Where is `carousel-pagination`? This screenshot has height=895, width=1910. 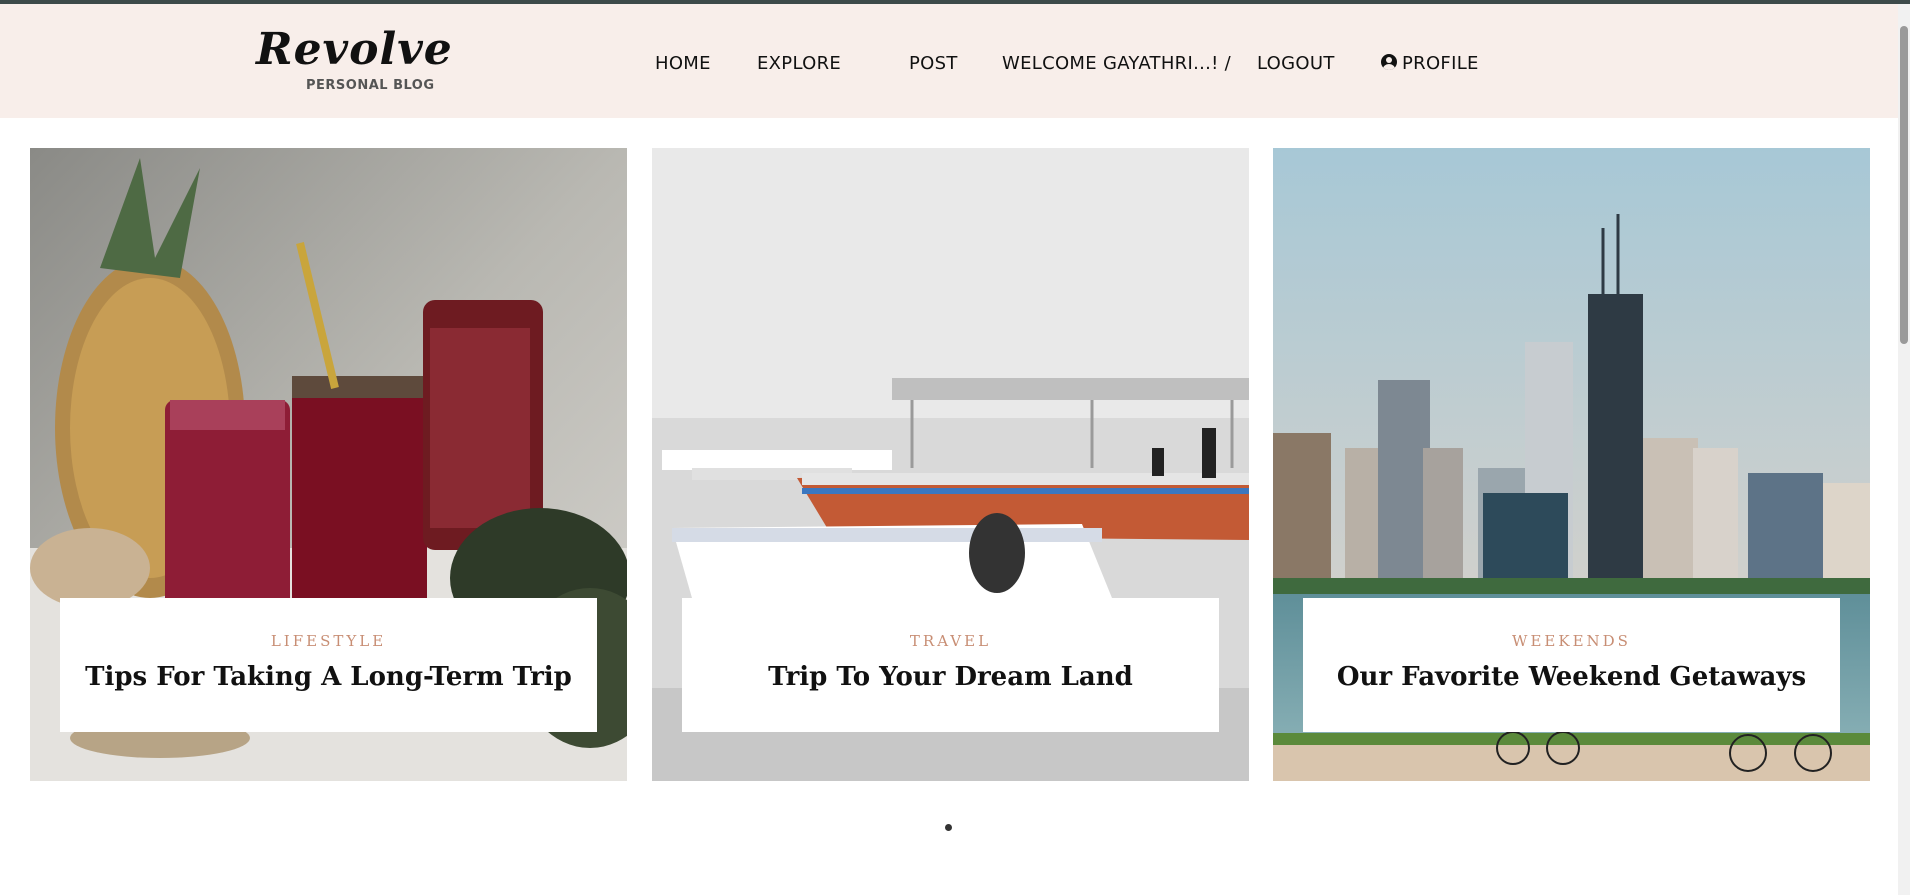
carousel-pagination is located at coordinates (950, 829).